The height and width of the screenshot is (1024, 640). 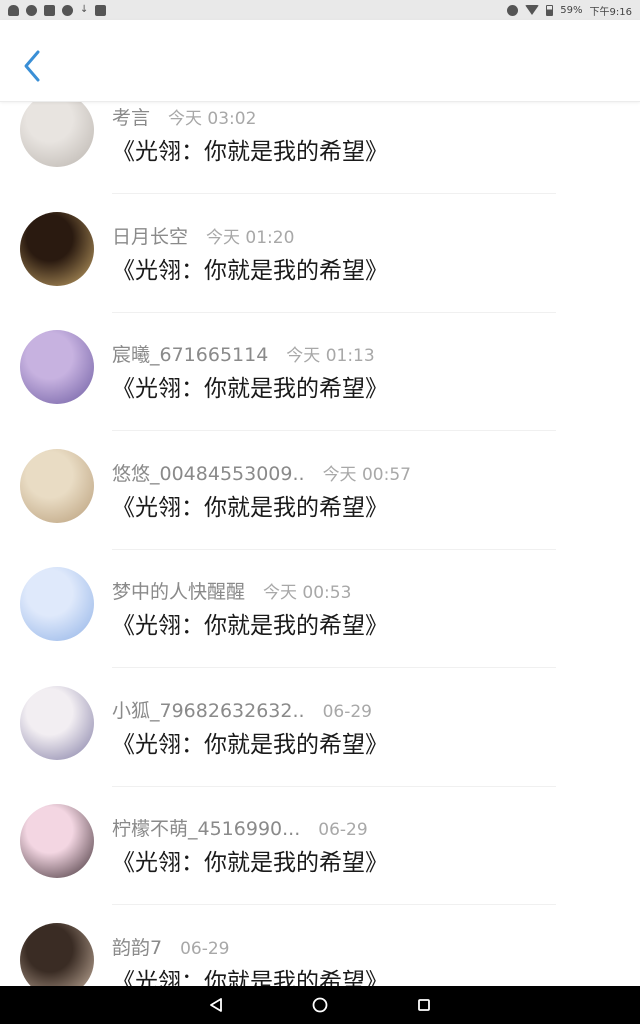 I want to click on back-button, so click(x=33, y=66).